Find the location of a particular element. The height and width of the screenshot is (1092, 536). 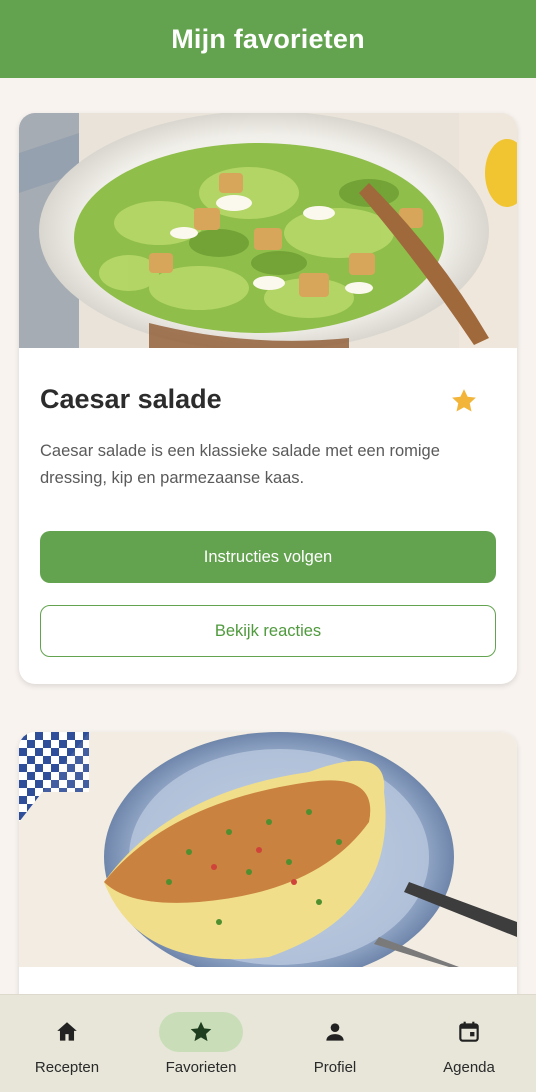

nav-label: Agenda is located at coordinates (469, 1067).